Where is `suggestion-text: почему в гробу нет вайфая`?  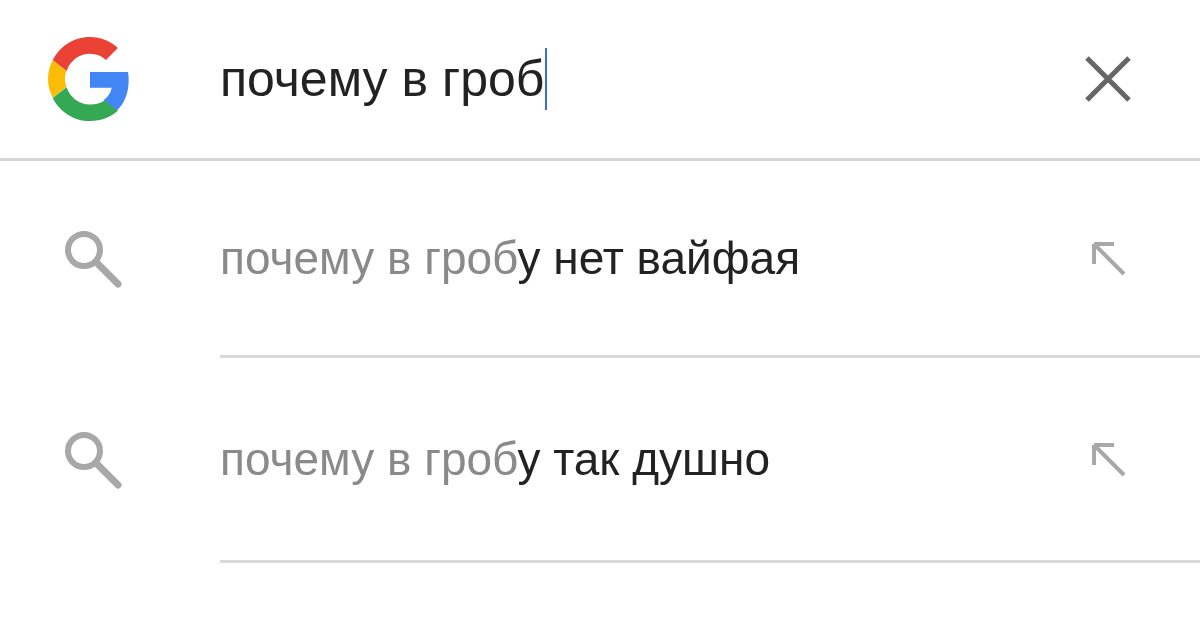
suggestion-text: почему в гробу нет вайфая is located at coordinates (653, 258).